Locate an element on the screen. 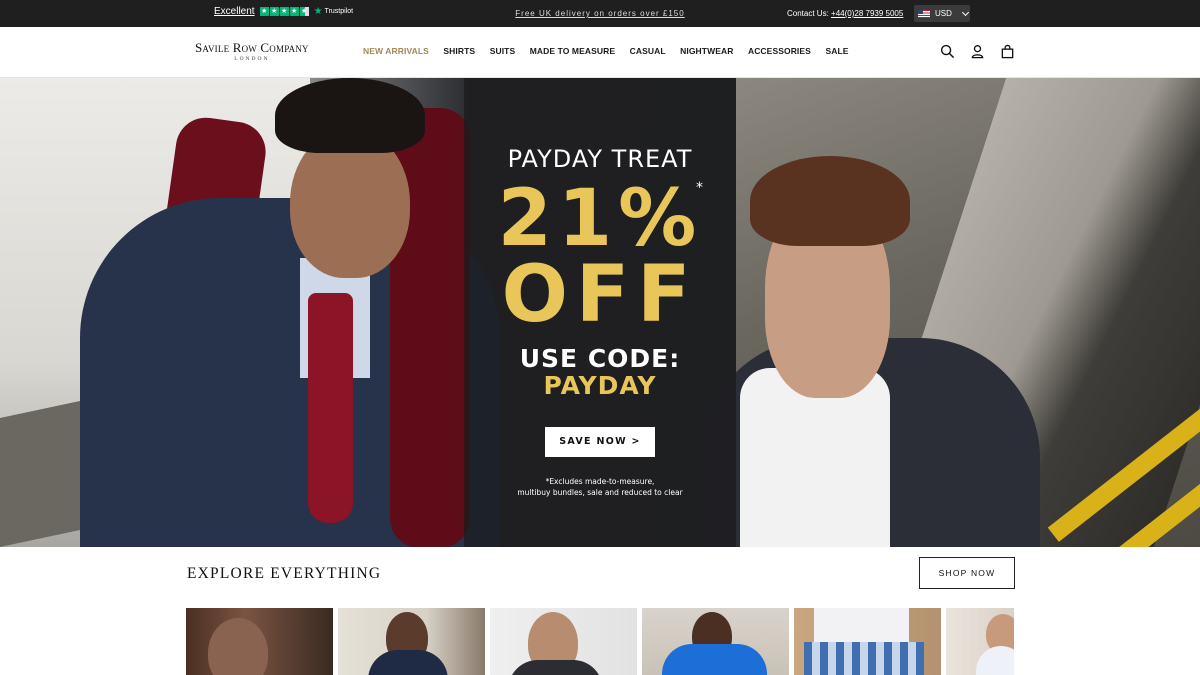 The width and height of the screenshot is (1200, 675). contact-info: Contact Us: +44(0)28 7939 5005 is located at coordinates (845, 13).